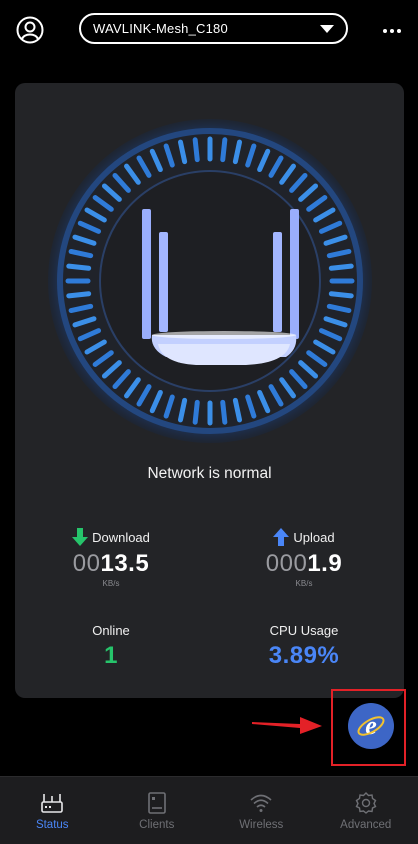  Describe the element at coordinates (111, 630) in the screenshot. I see `online-label: Online` at that location.